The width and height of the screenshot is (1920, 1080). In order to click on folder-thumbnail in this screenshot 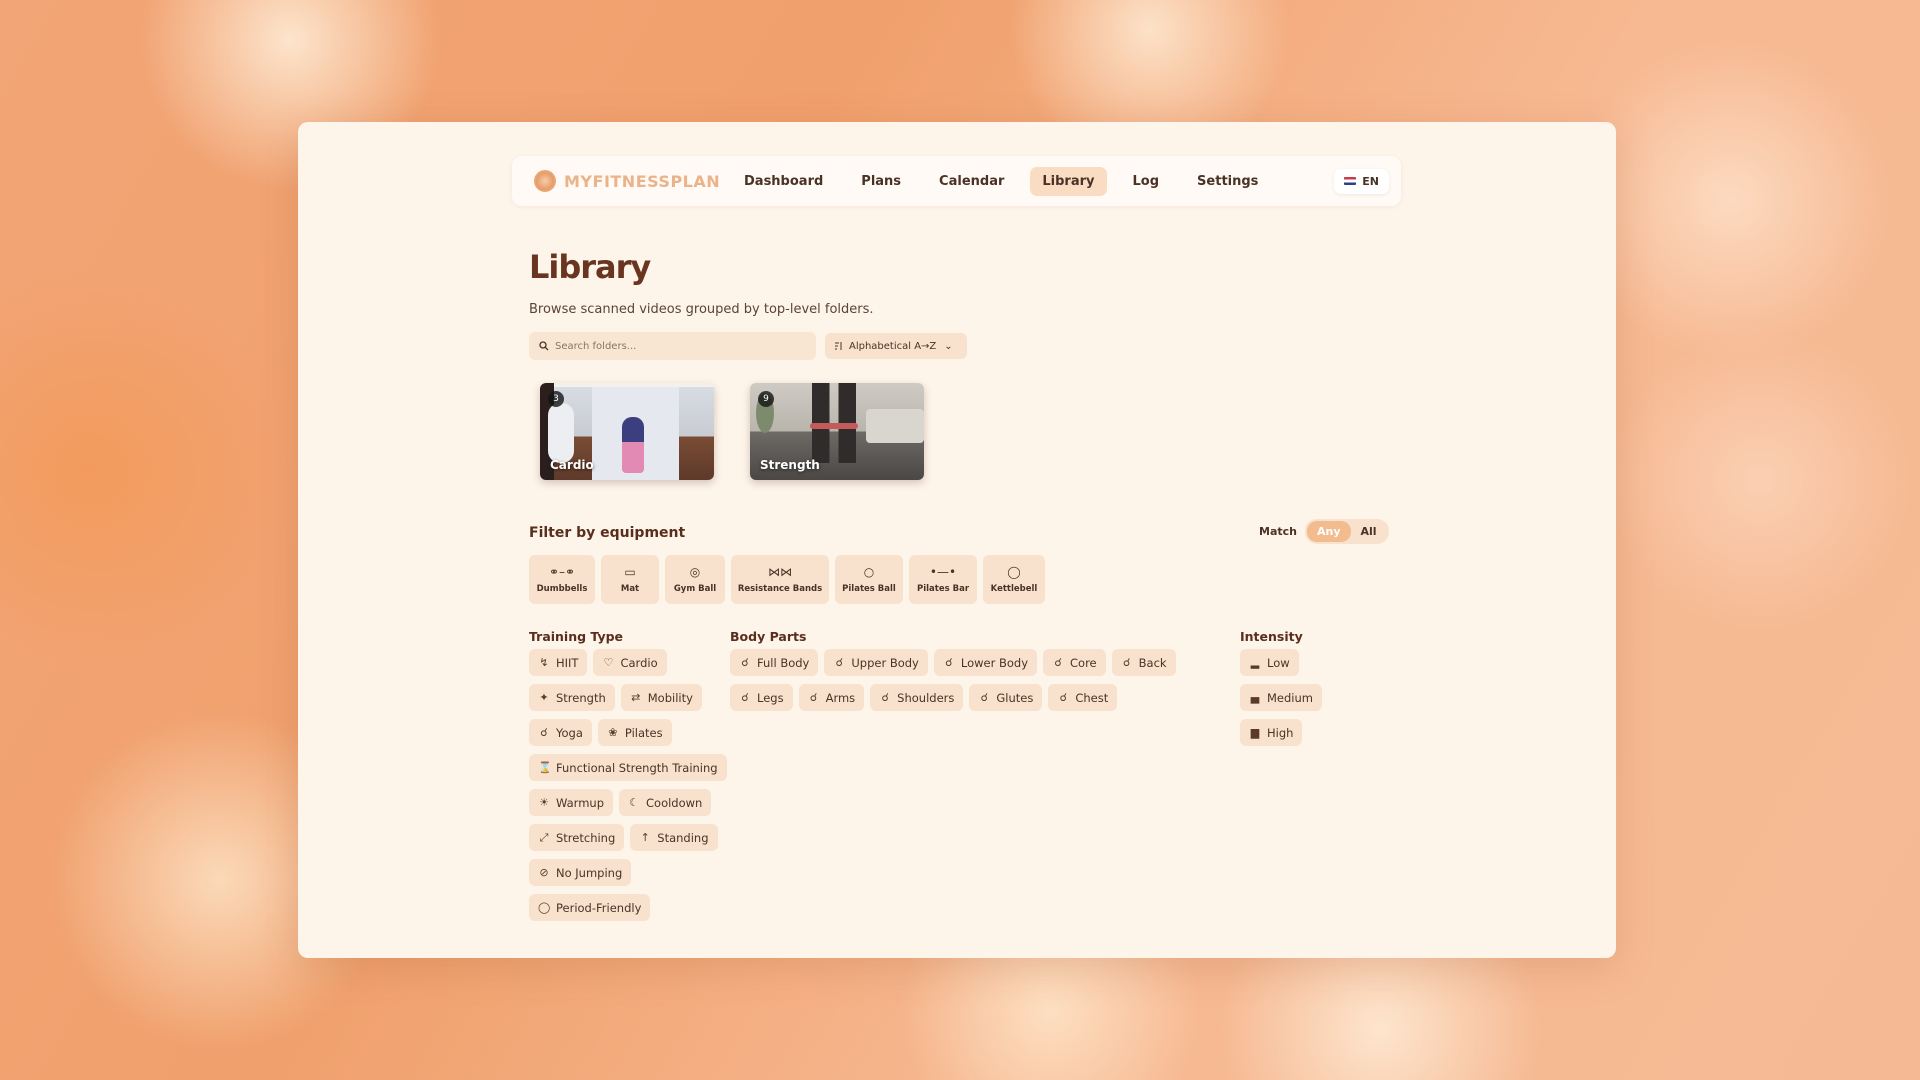, I will do `click(561, 433)`.